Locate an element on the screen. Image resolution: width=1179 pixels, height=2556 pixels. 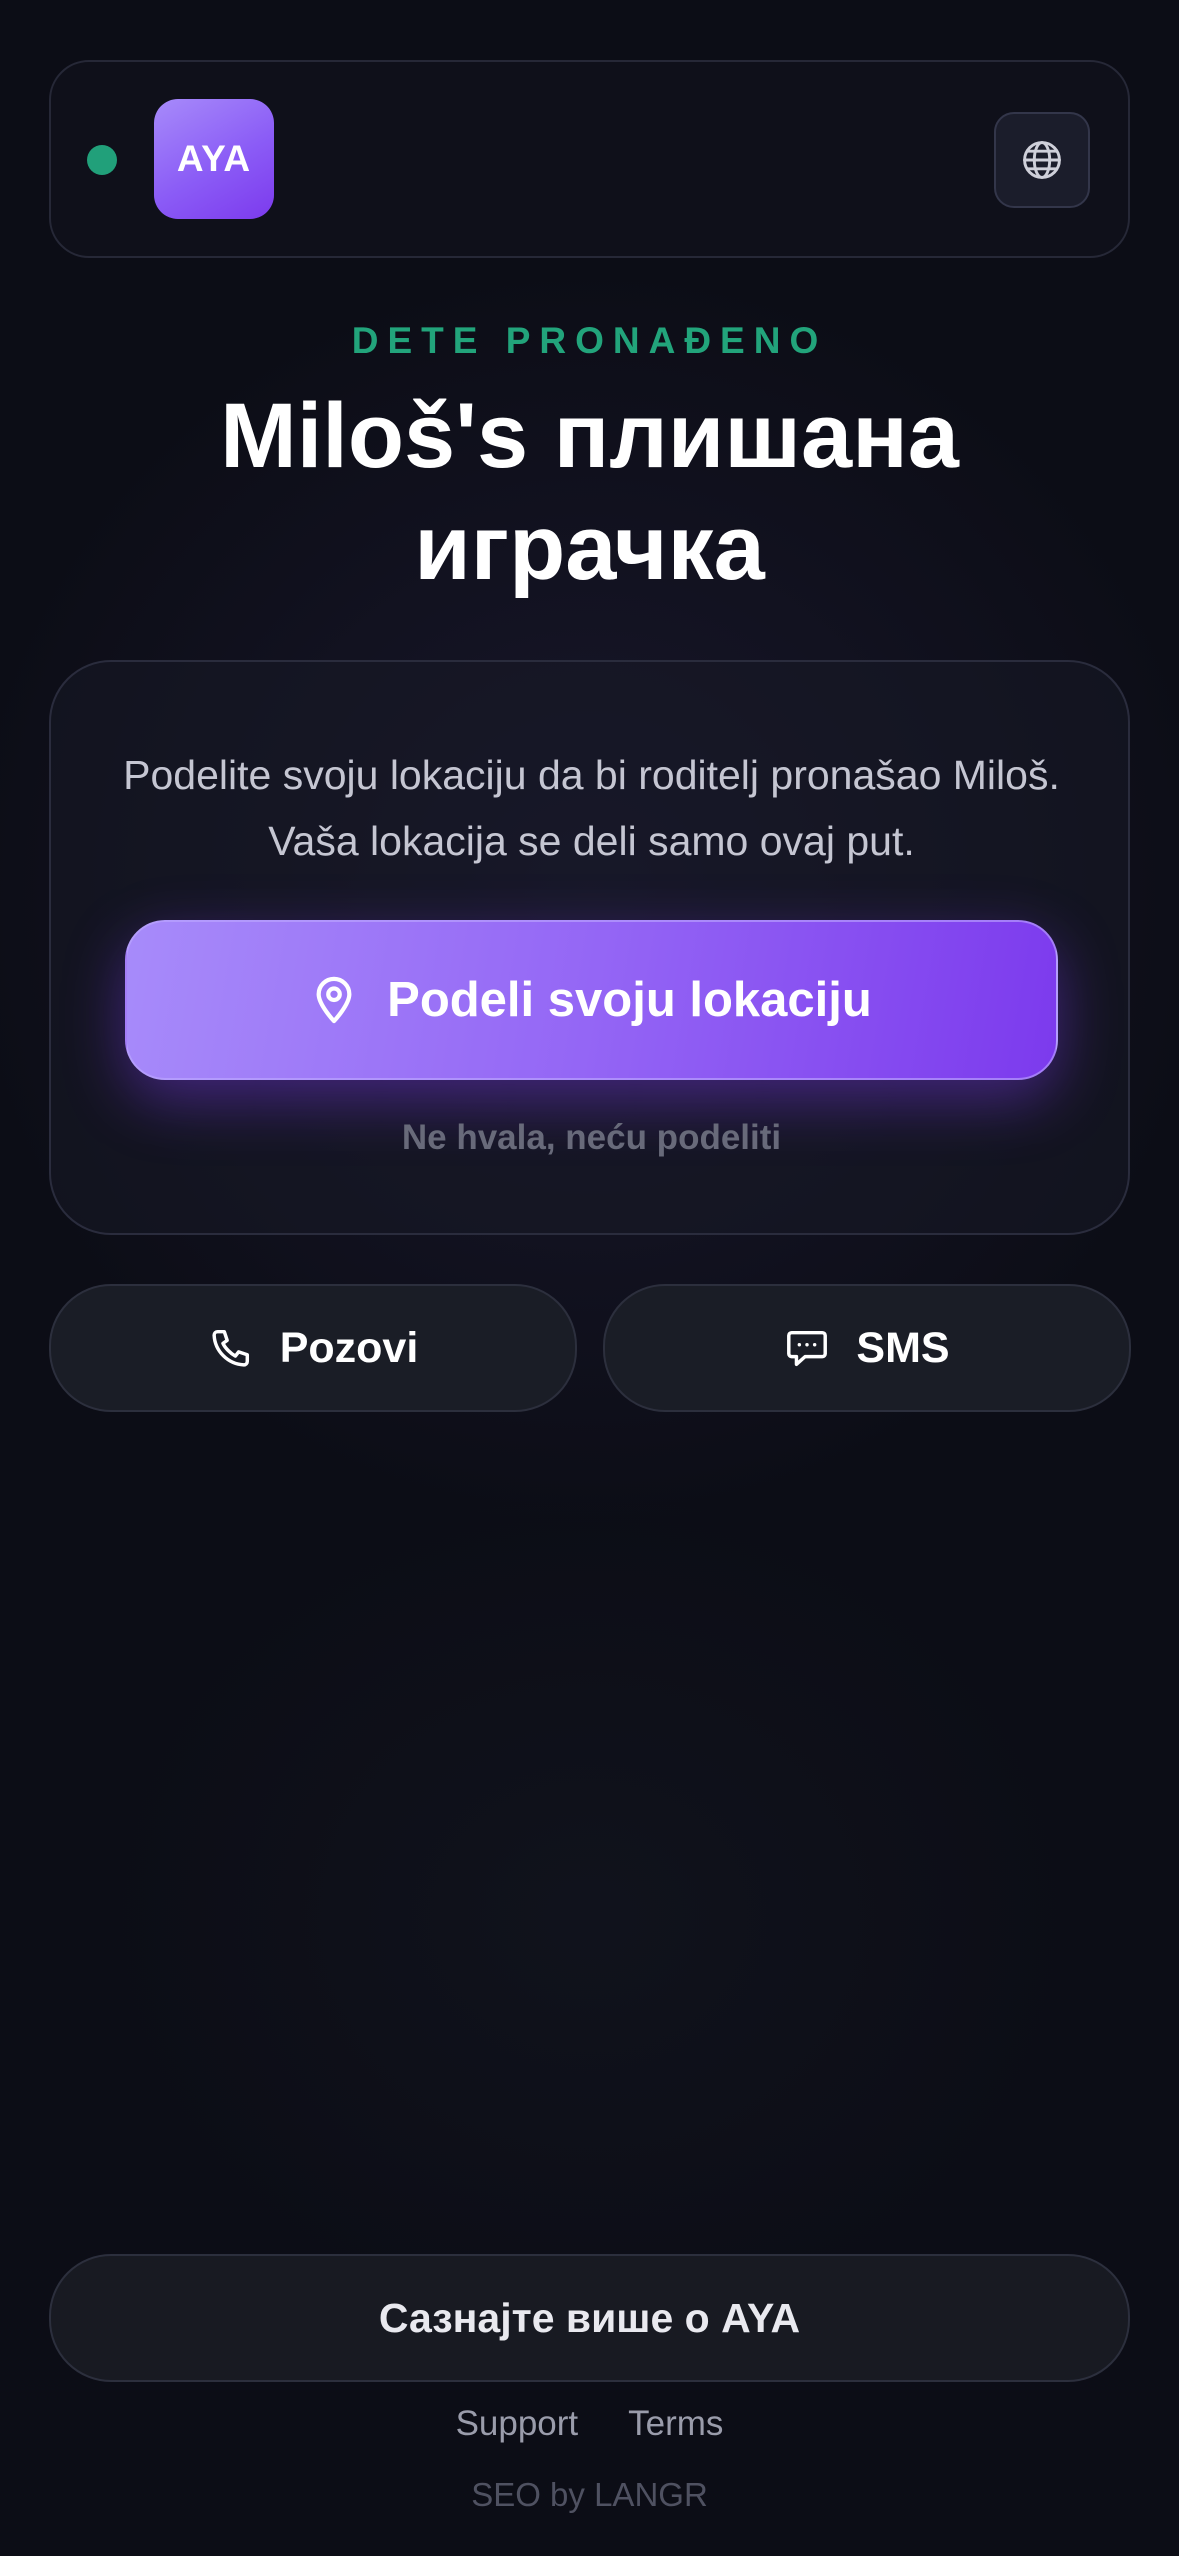
page-title: Miloš's плишана играчка is located at coordinates (589, 492).